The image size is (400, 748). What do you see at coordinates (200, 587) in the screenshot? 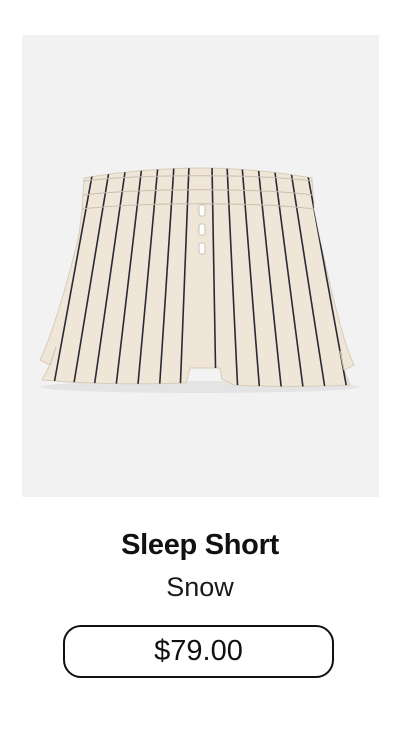
I see `product-color: Snow` at bounding box center [200, 587].